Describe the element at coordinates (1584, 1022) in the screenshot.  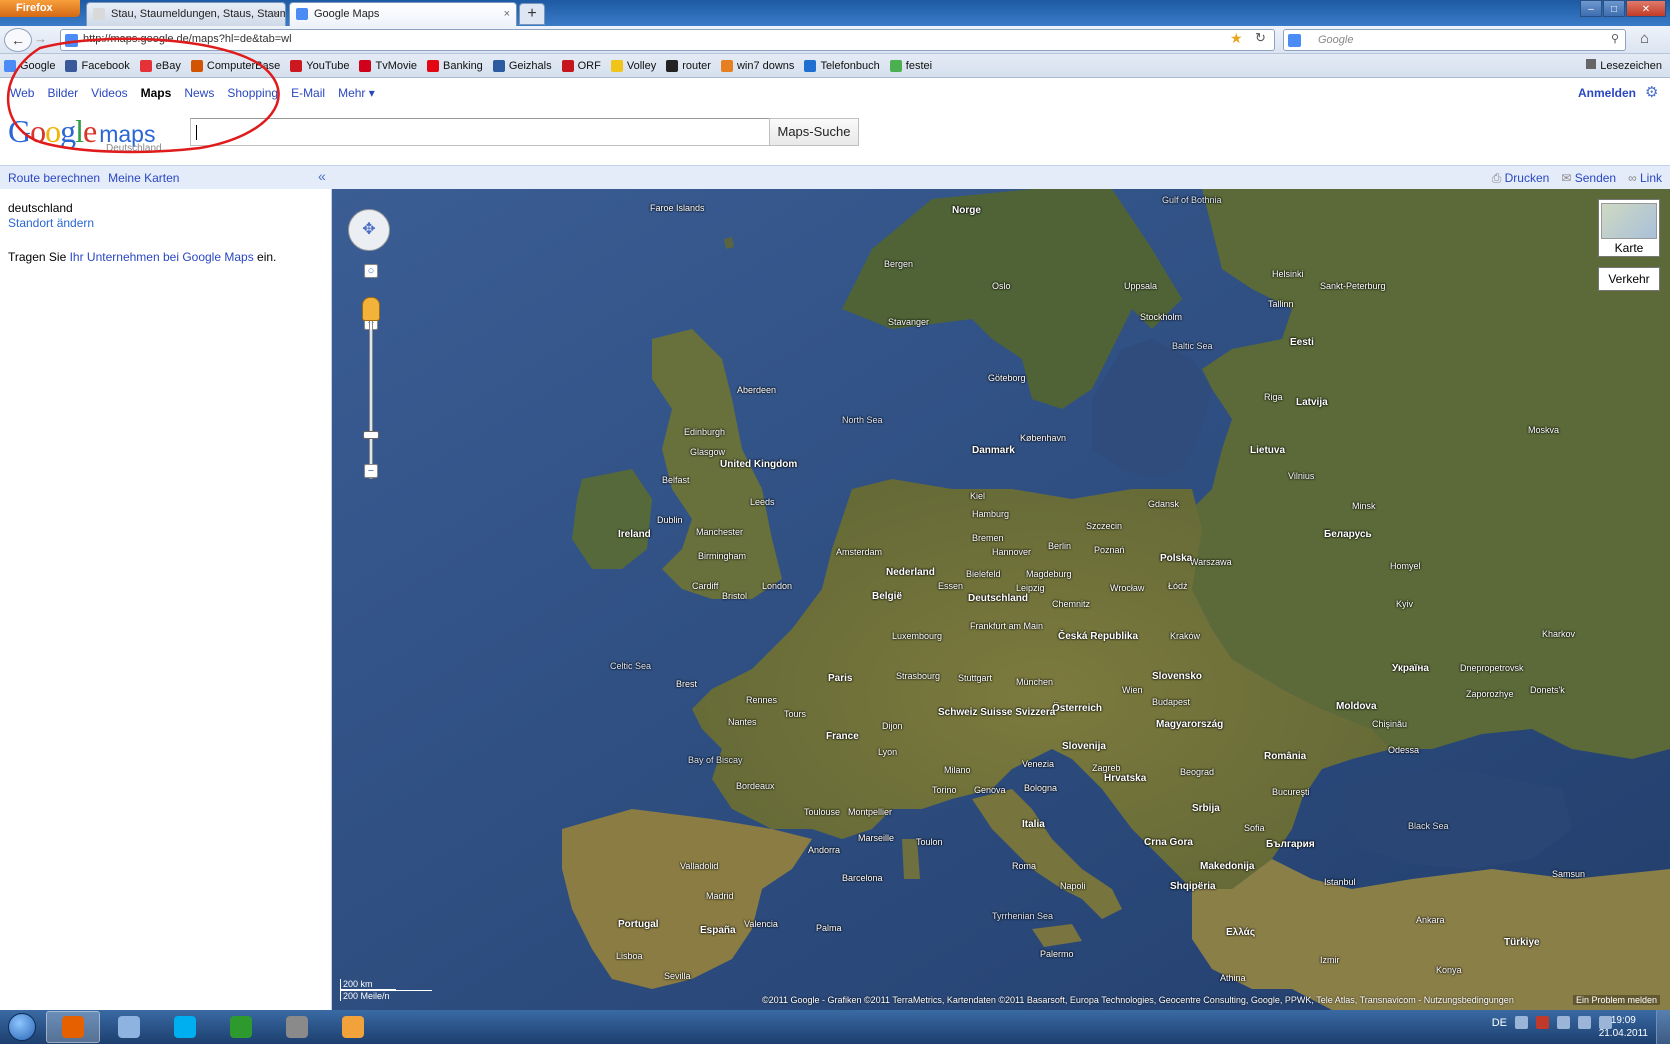
I see `tray-monitor-icon` at that location.